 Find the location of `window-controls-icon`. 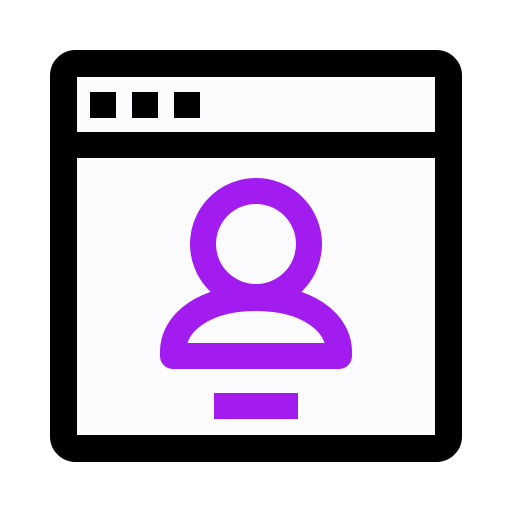

window-controls-icon is located at coordinates (145, 105).